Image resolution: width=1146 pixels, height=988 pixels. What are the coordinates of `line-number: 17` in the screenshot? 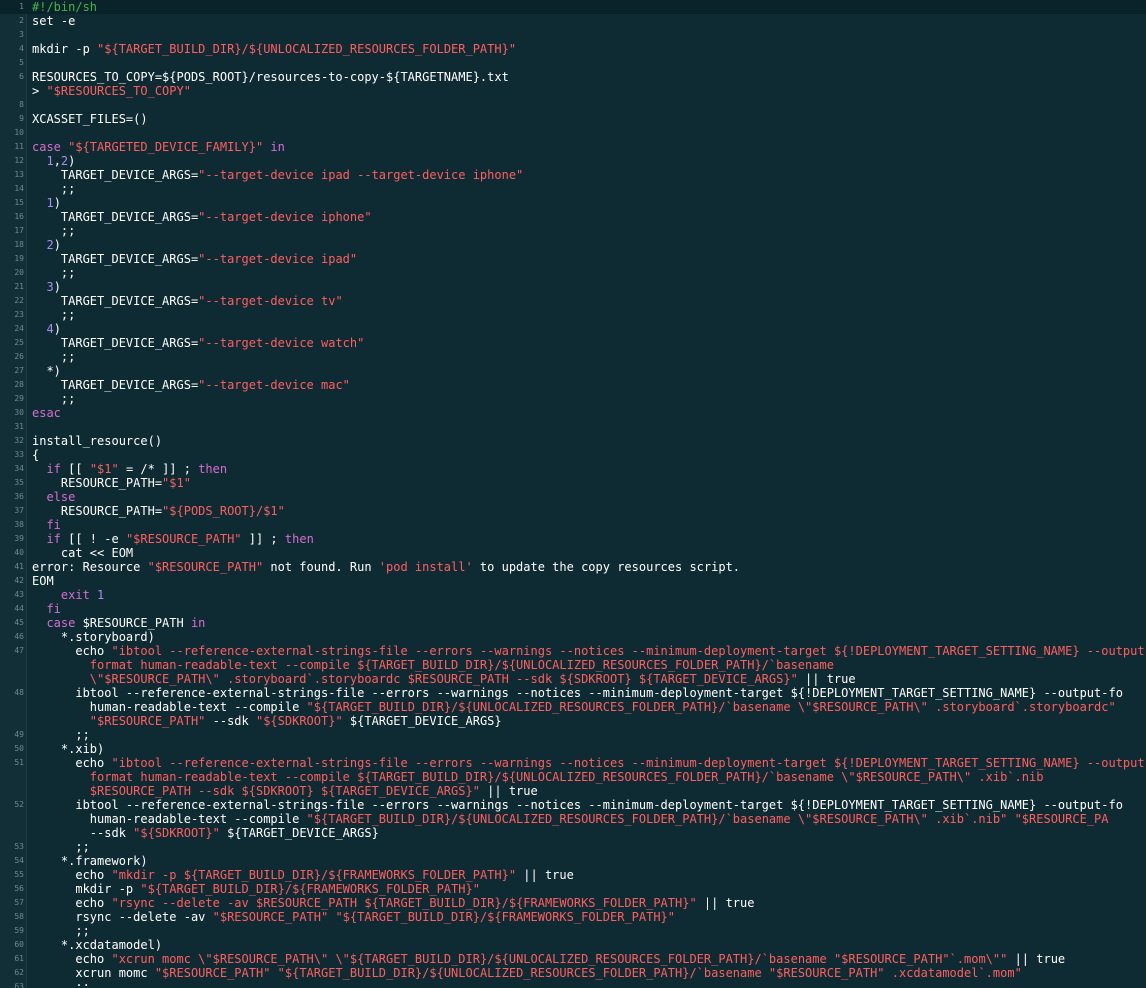 It's located at (19, 230).